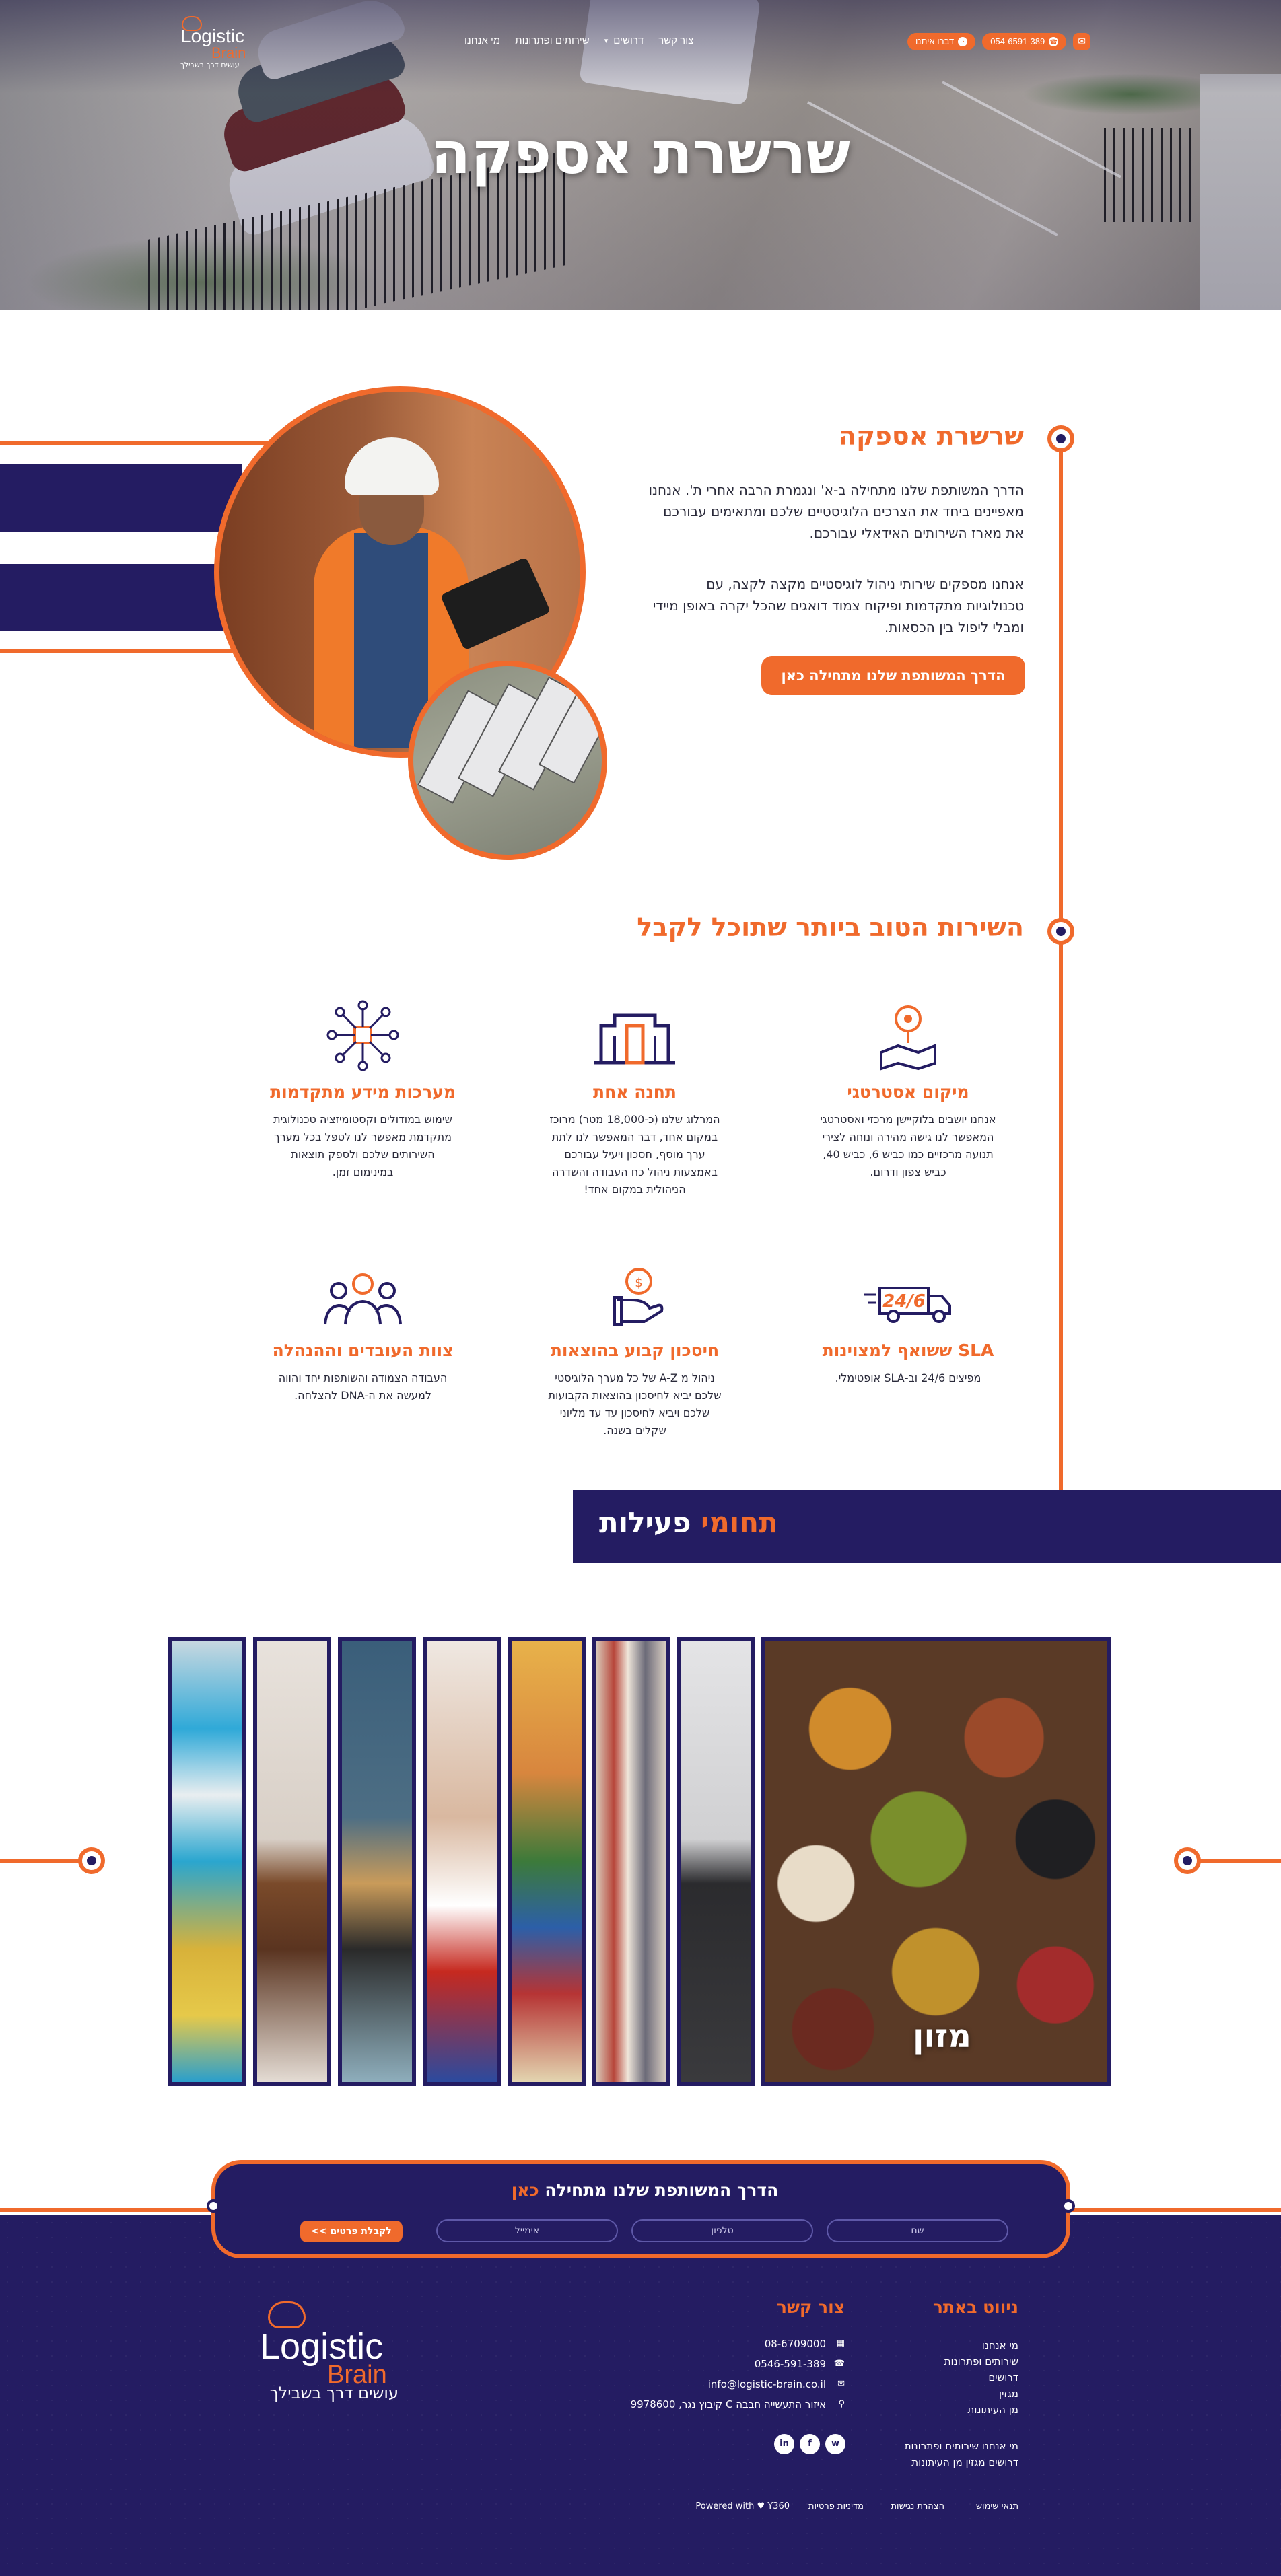 This screenshot has height=2576, width=1281. What do you see at coordinates (840, 2343) in the screenshot?
I see `fax-icon: ▦` at bounding box center [840, 2343].